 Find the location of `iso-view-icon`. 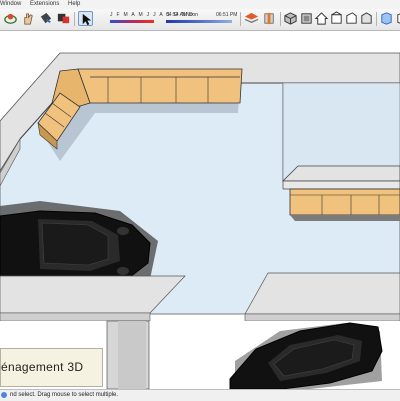

iso-view-icon is located at coordinates (290, 18).